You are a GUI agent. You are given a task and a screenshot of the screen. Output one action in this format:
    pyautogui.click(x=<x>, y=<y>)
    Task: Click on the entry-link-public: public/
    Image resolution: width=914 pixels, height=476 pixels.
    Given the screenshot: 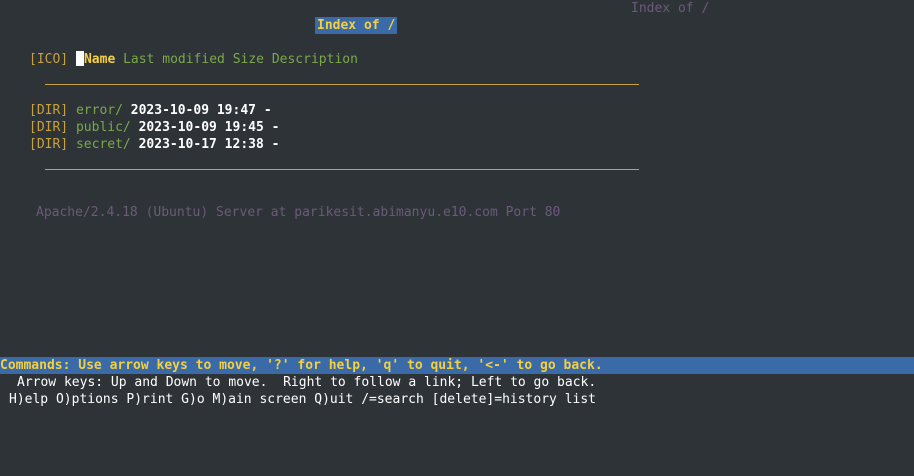 What is the action you would take?
    pyautogui.click(x=103, y=127)
    